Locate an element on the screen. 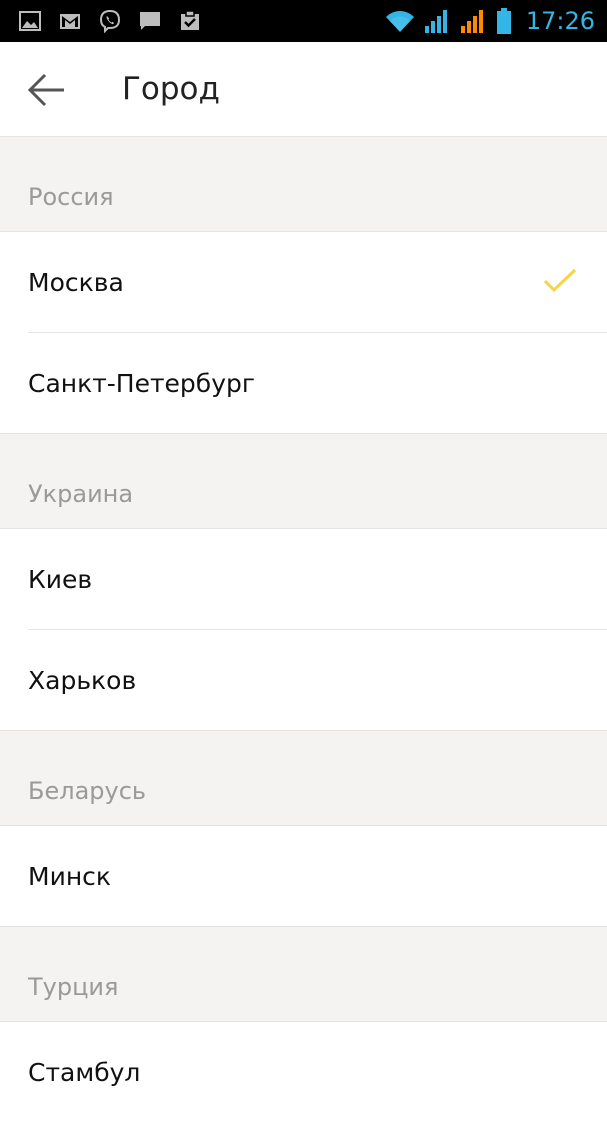 The height and width of the screenshot is (1123, 607). task-icon is located at coordinates (190, 20).